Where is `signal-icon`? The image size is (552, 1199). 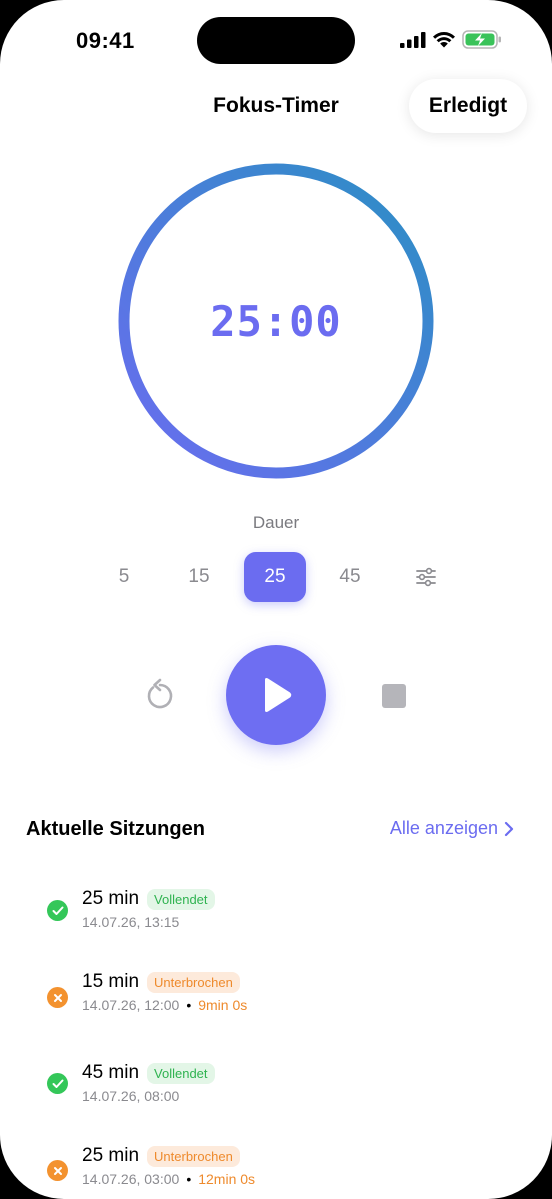 signal-icon is located at coordinates (413, 39).